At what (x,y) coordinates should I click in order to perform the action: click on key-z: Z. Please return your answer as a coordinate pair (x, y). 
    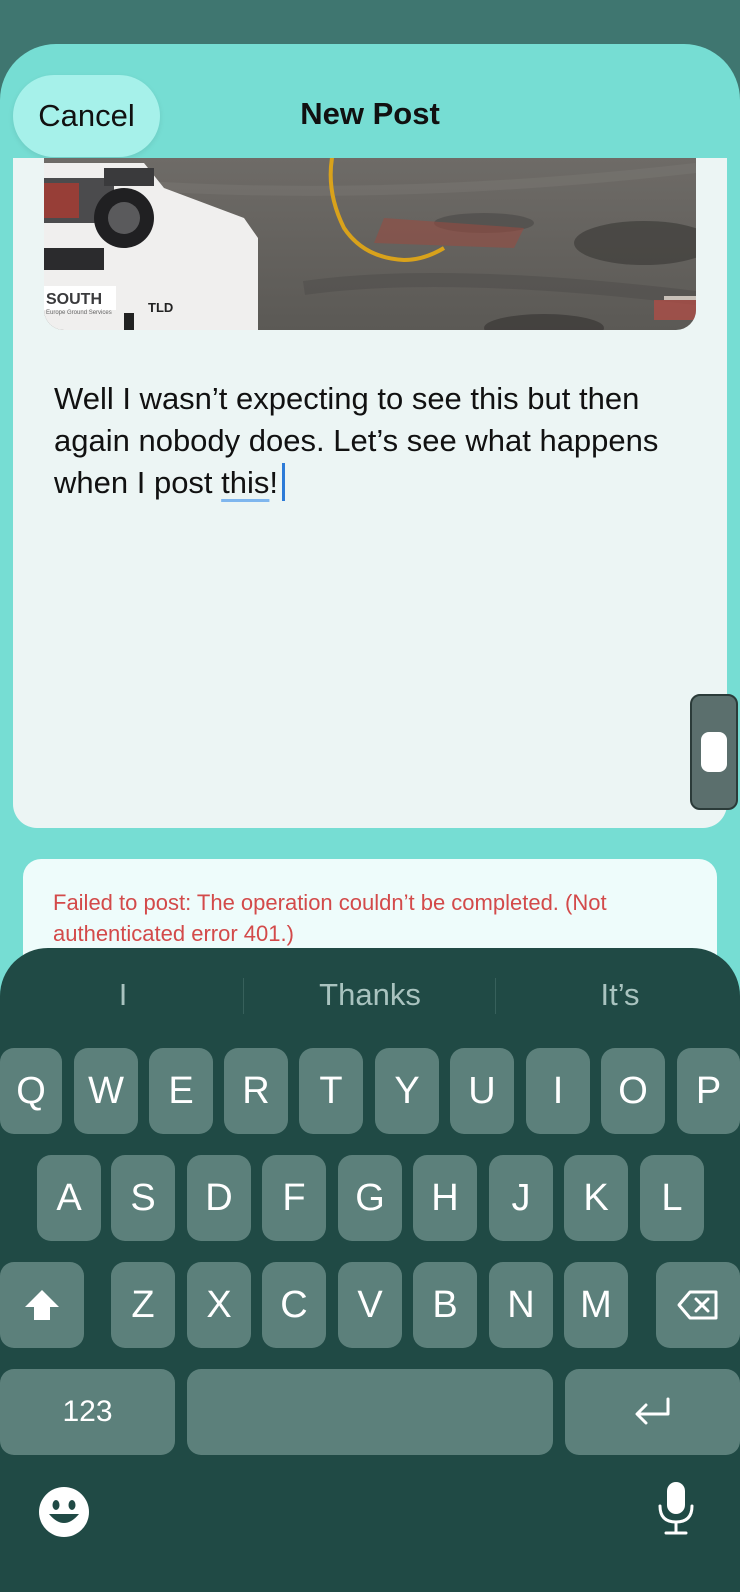
    Looking at the image, I should click on (143, 1305).